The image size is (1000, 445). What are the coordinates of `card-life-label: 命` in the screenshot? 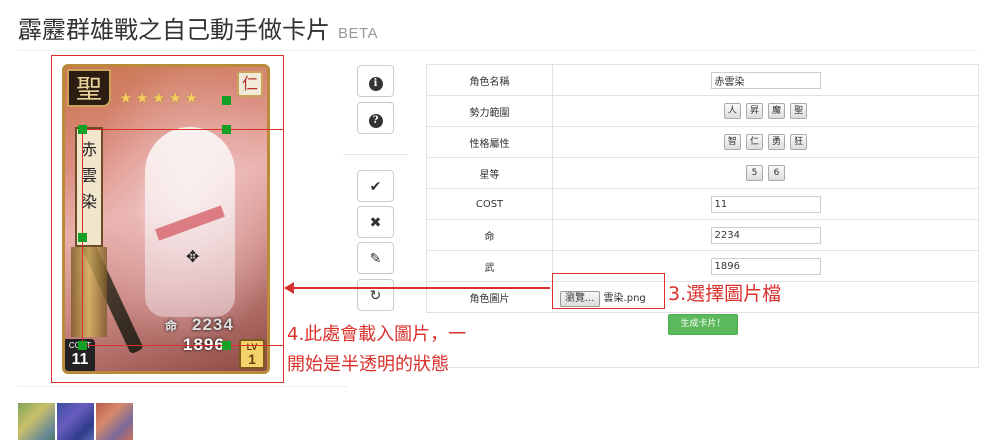 It's located at (172, 326).